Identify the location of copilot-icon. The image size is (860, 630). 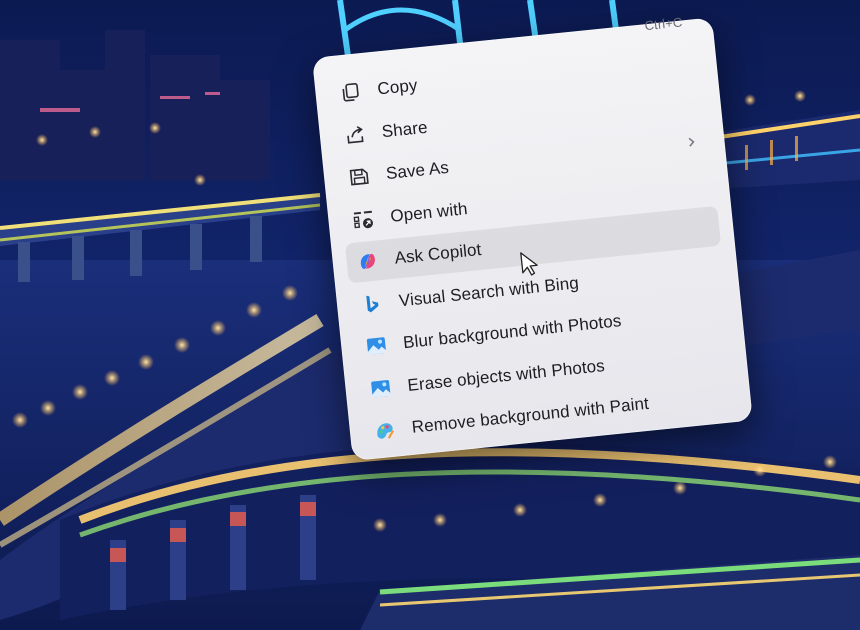
(368, 261).